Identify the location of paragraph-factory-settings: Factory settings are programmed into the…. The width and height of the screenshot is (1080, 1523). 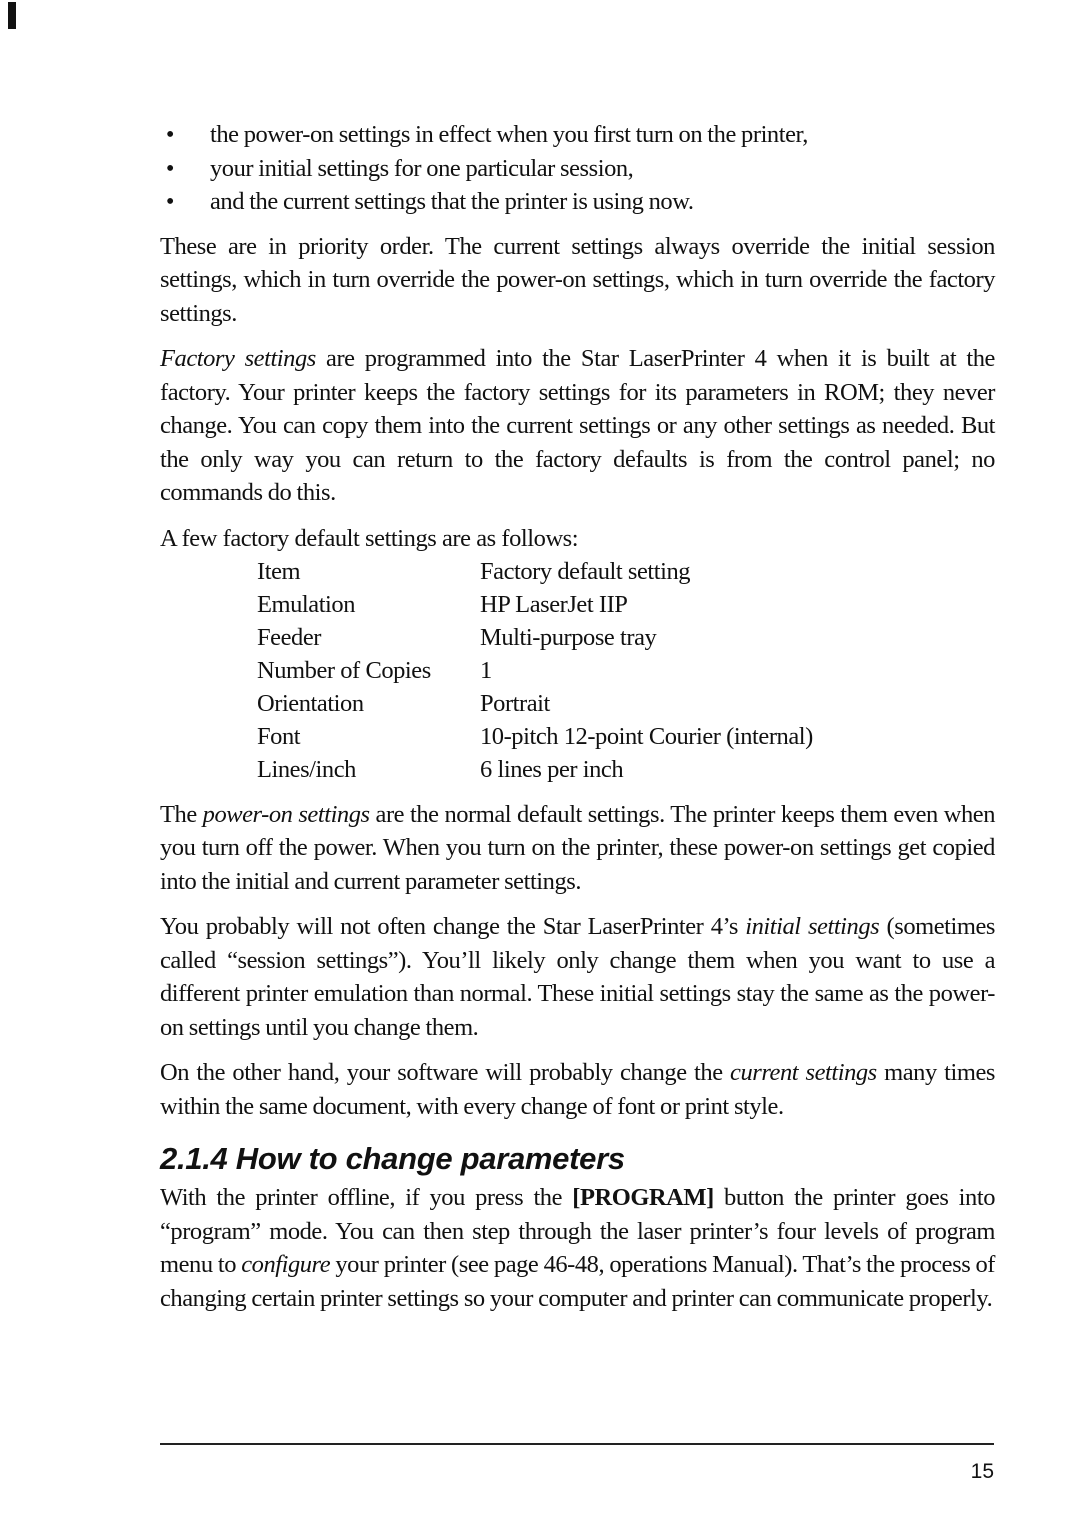
(577, 425).